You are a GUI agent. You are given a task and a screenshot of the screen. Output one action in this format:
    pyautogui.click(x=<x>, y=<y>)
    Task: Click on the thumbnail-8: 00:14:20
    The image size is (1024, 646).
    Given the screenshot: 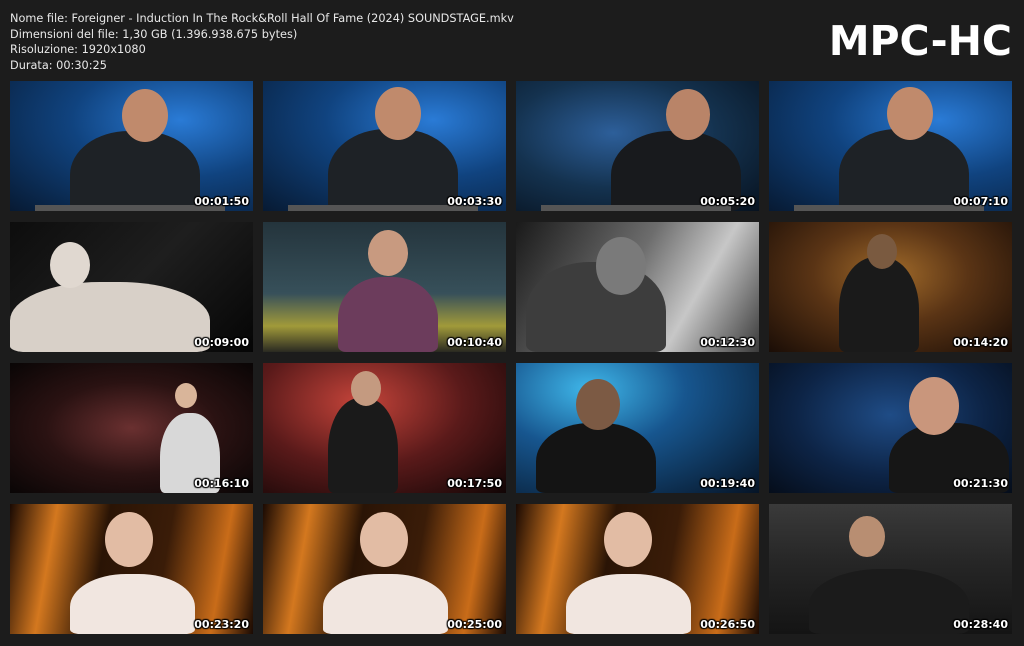 What is the action you would take?
    pyautogui.click(x=890, y=287)
    